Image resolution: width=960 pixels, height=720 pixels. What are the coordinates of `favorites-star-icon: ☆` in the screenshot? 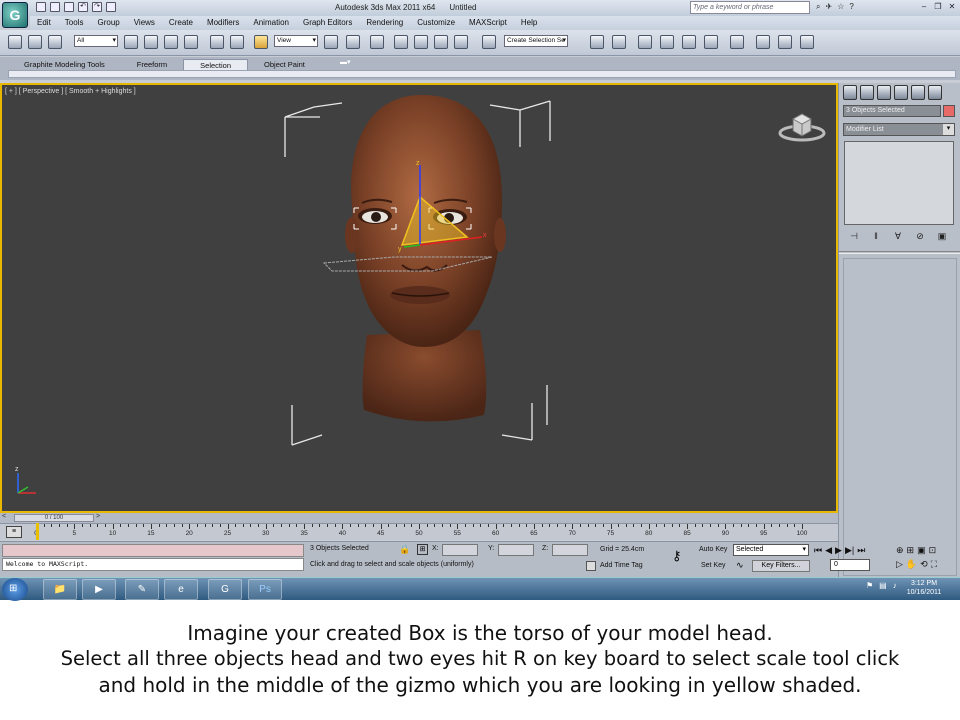 It's located at (840, 7).